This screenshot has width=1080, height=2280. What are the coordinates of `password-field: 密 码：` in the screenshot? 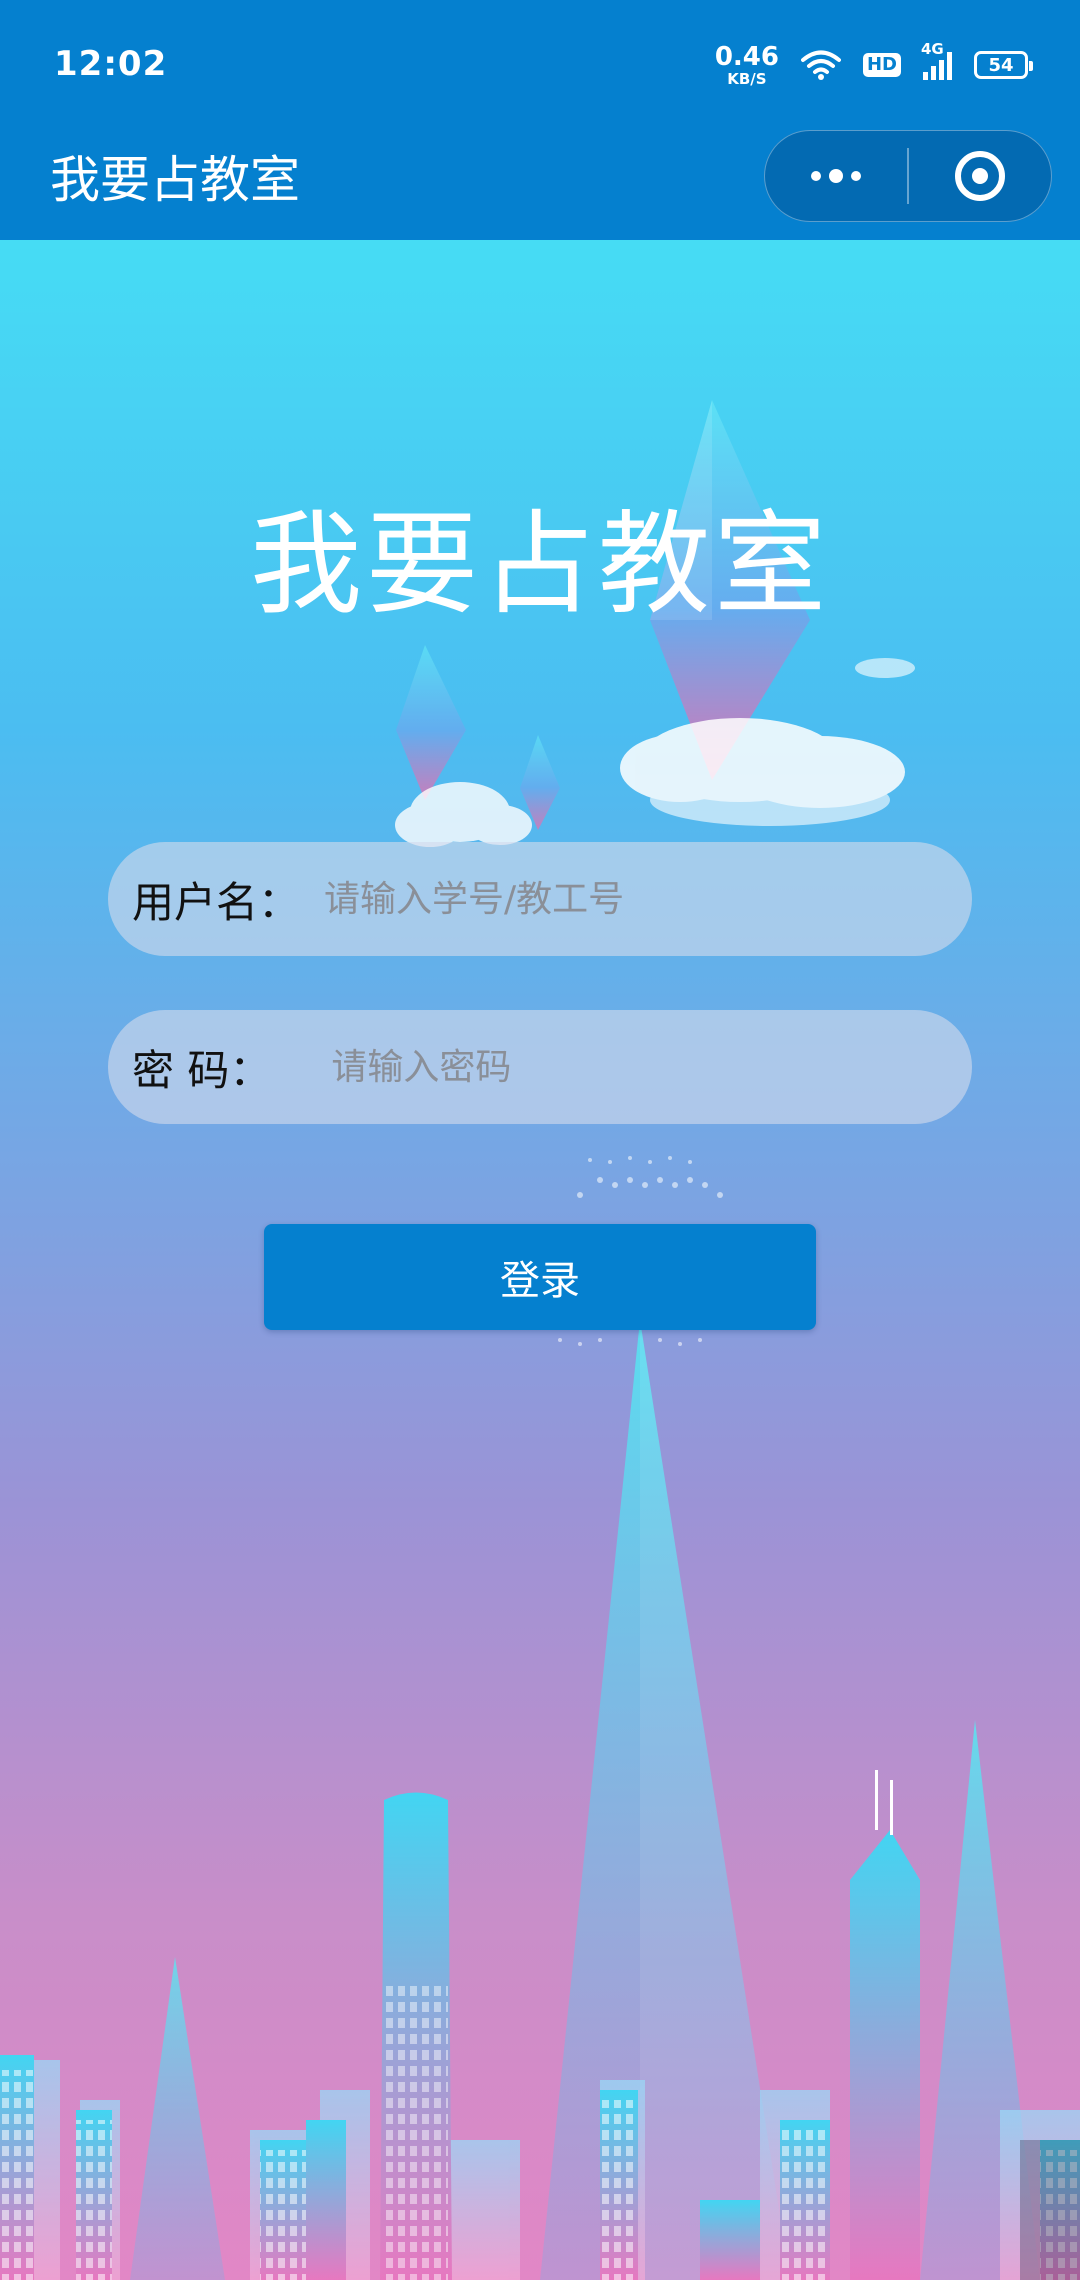 It's located at (540, 1067).